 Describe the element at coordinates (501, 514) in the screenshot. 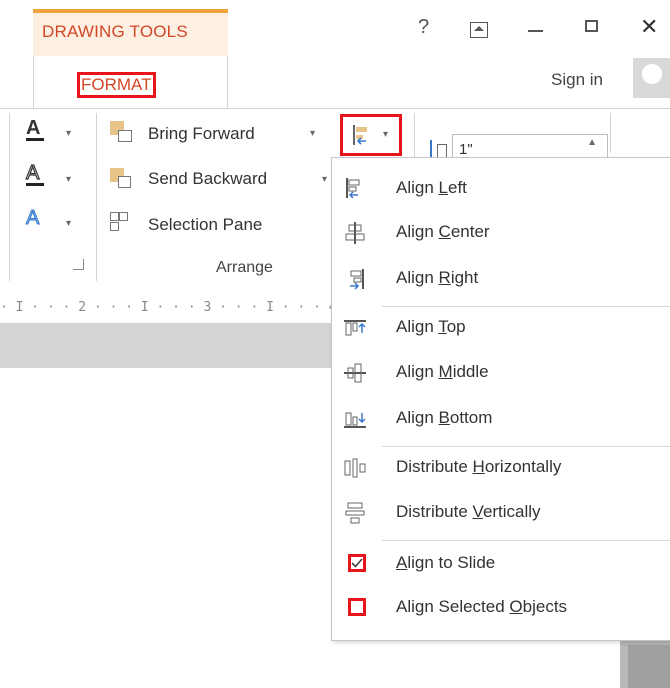

I see `menu-item-distribute-vertically: Distribute Vertically` at that location.